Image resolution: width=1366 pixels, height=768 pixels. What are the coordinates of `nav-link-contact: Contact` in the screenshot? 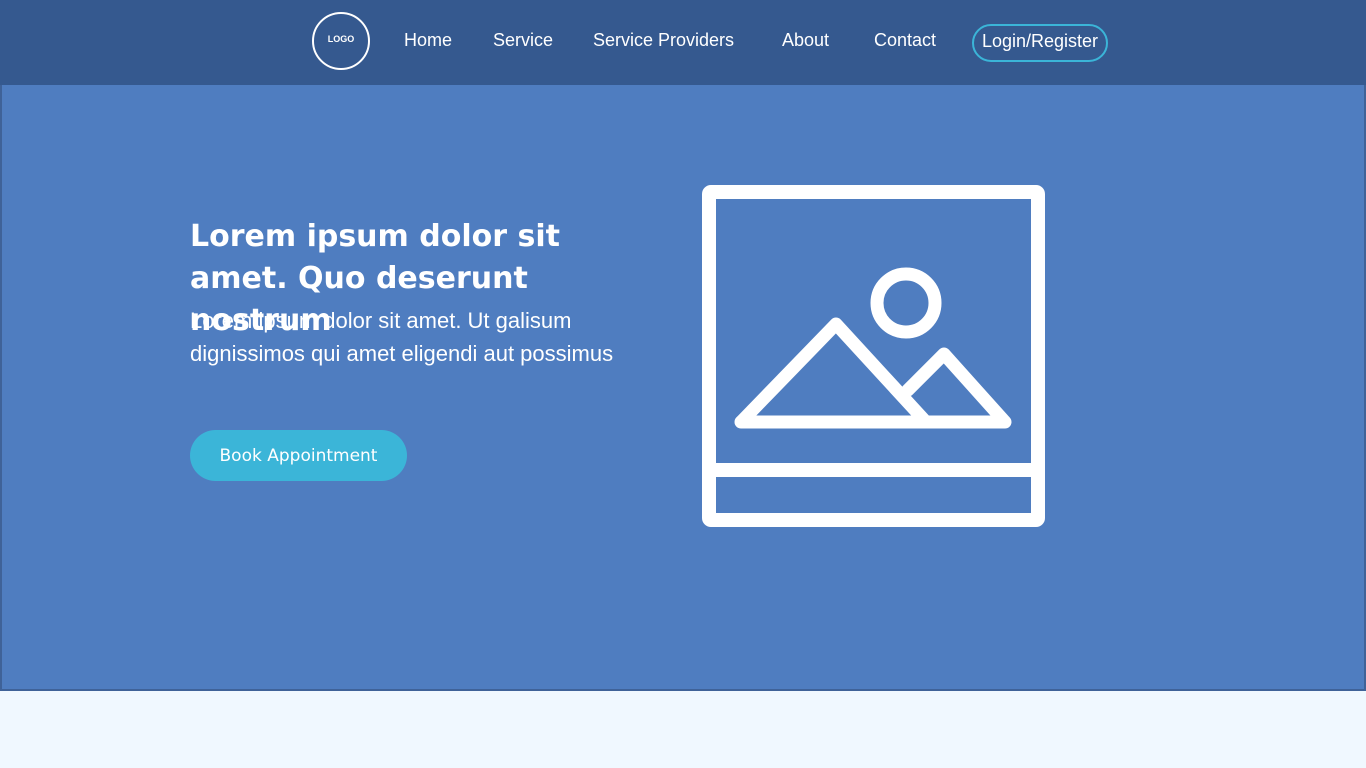 It's located at (905, 40).